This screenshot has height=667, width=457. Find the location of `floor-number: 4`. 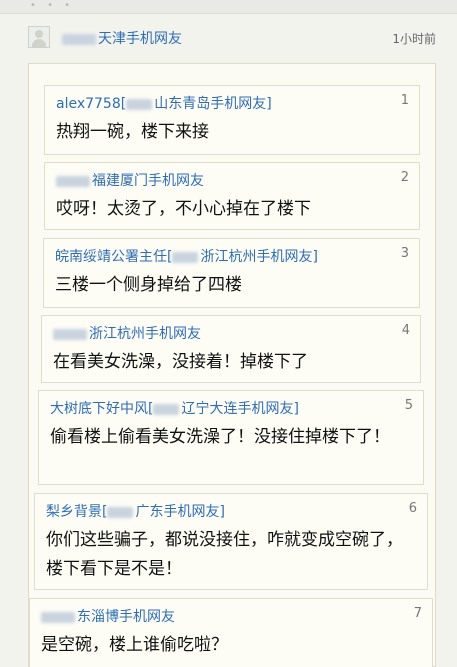

floor-number: 4 is located at coordinates (405, 330).